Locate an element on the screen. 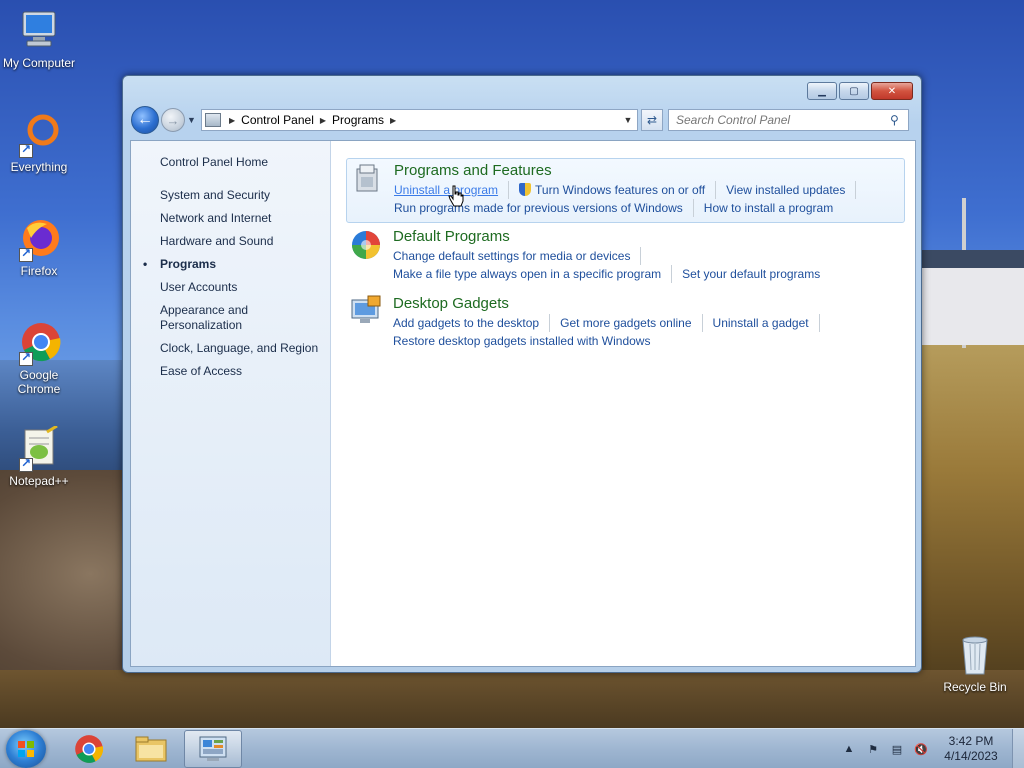  desktop-icon-firefox: Firefox is located at coordinates (39, 247).